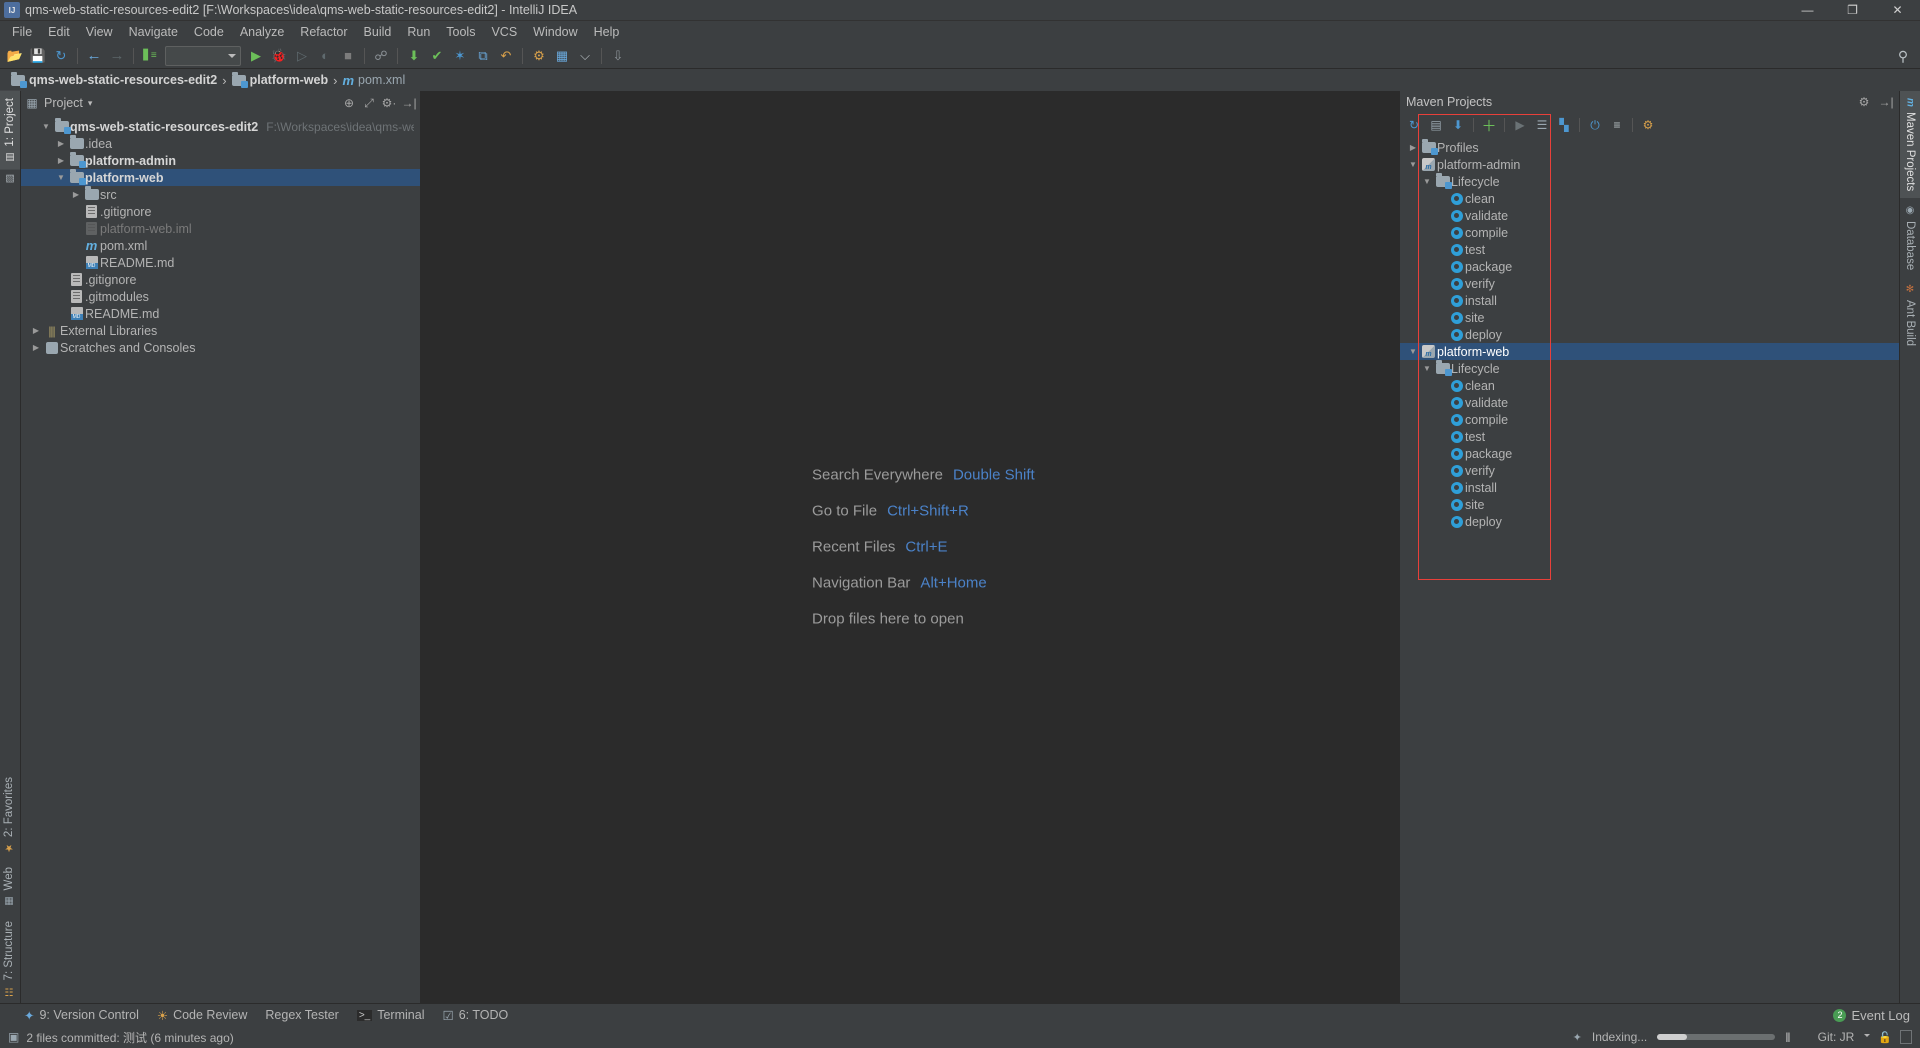 The width and height of the screenshot is (1920, 1048). What do you see at coordinates (10, 130) in the screenshot?
I see `sidebar-item-project: ▤ 1: Project` at bounding box center [10, 130].